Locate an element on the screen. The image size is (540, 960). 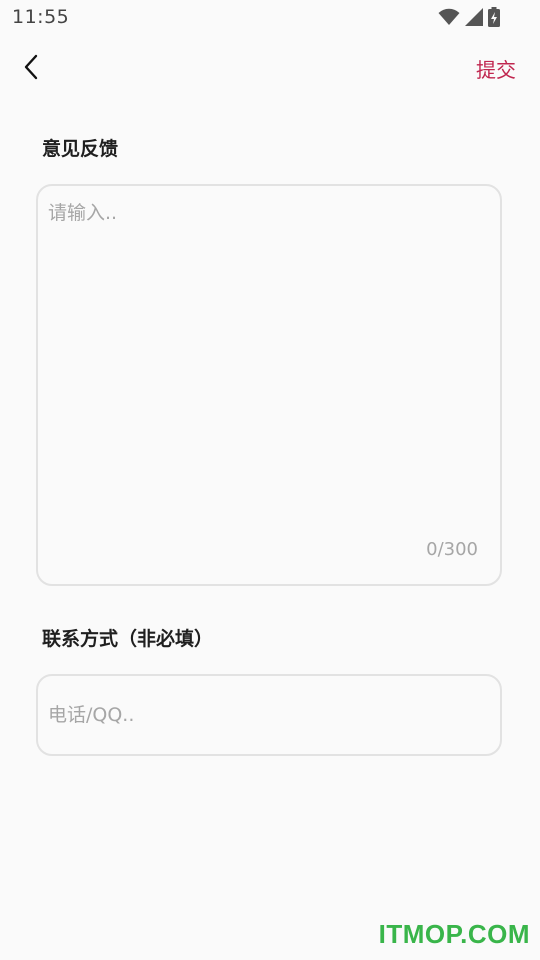
wifi-icon is located at coordinates (449, 16).